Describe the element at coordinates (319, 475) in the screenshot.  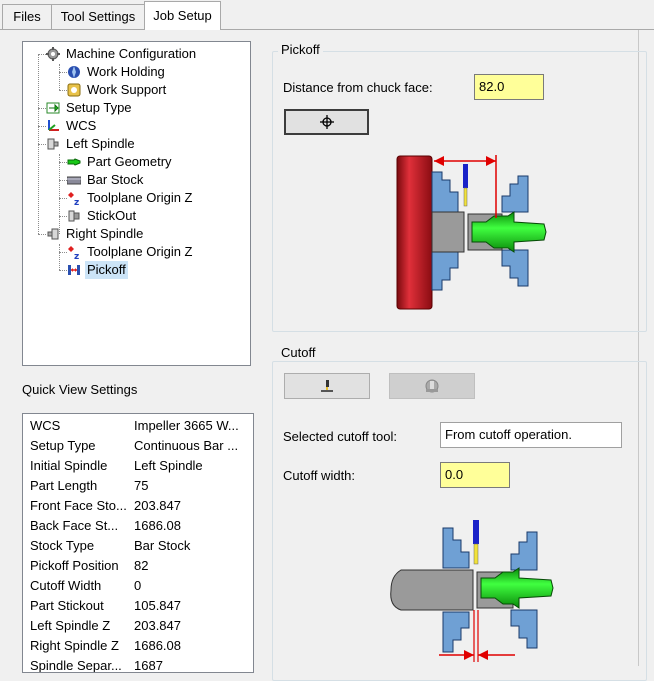
I see `cutoff-width-label: Cutoff width:` at that location.